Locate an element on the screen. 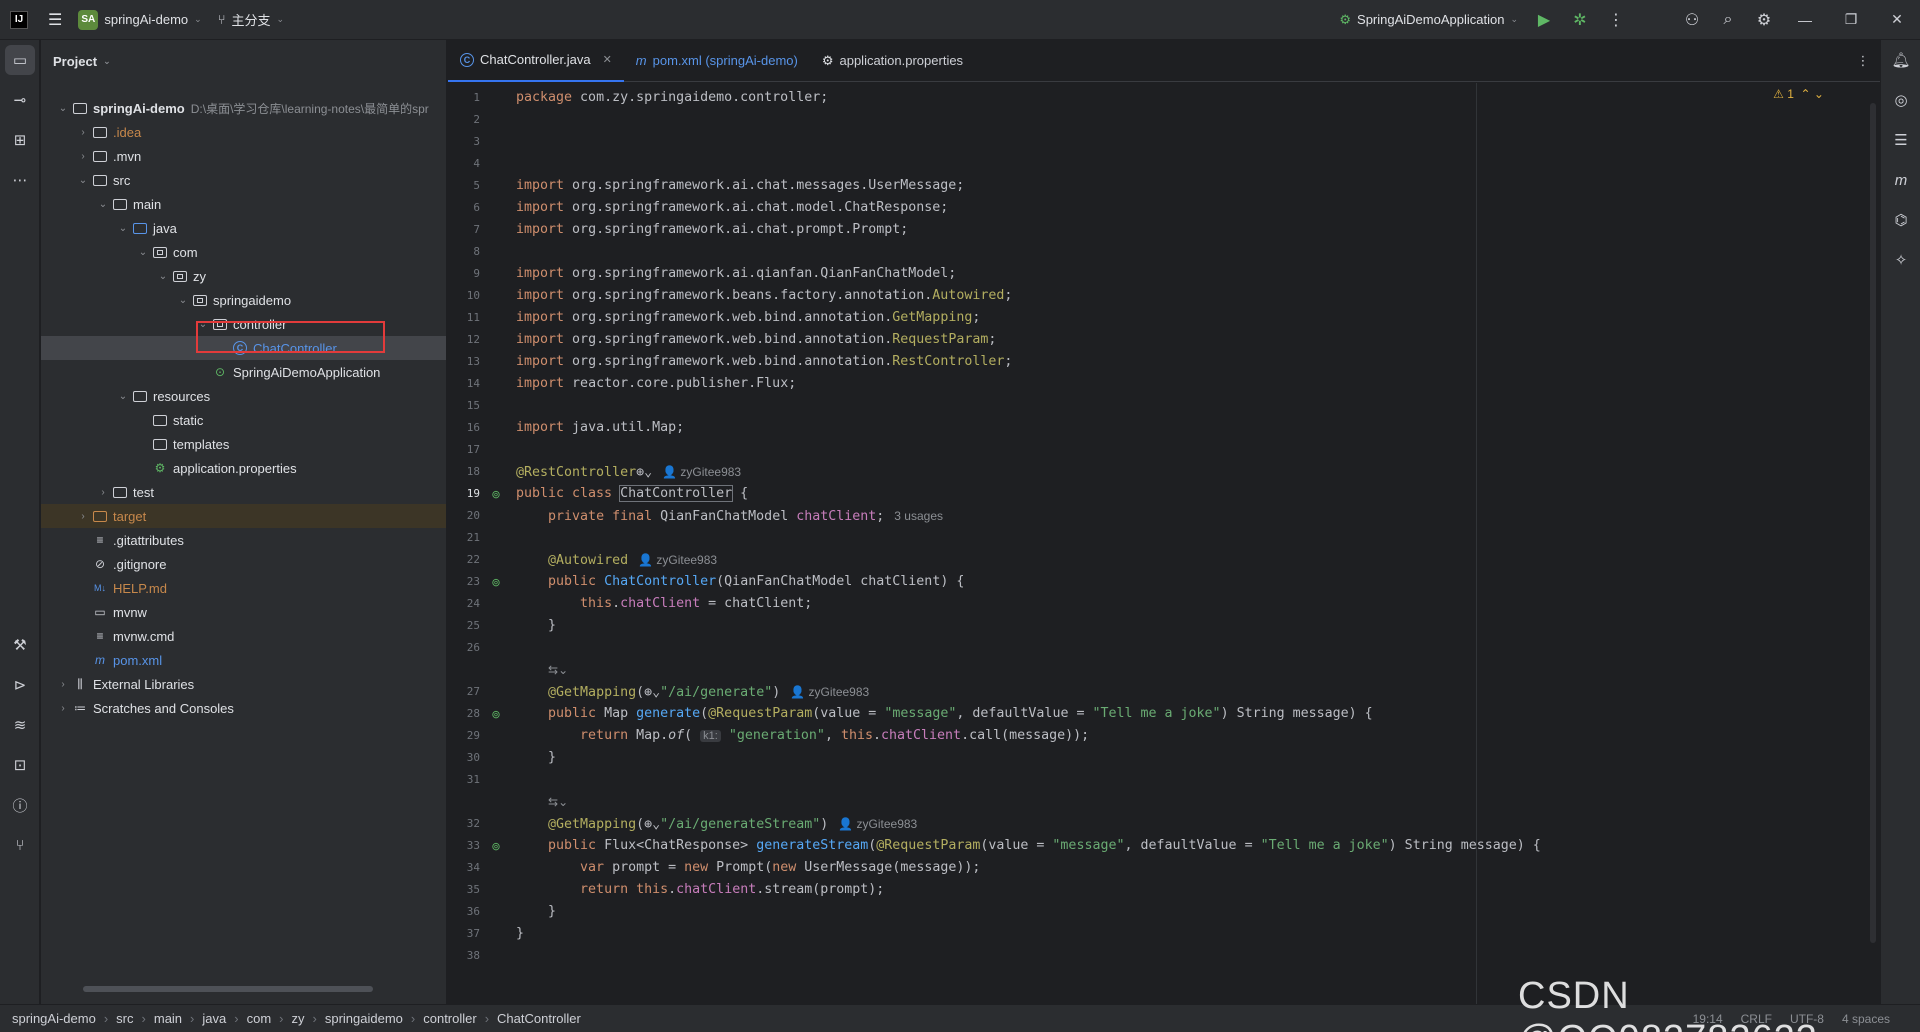 This screenshot has width=1920, height=1032. line-number: 30 is located at coordinates (483, 758).